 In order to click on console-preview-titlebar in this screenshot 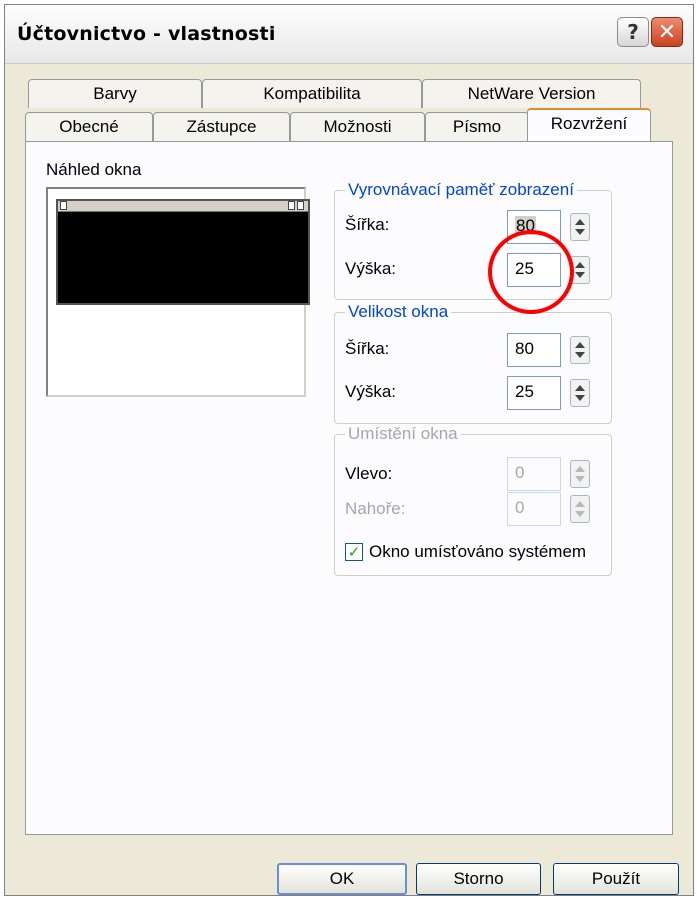, I will do `click(183, 206)`.